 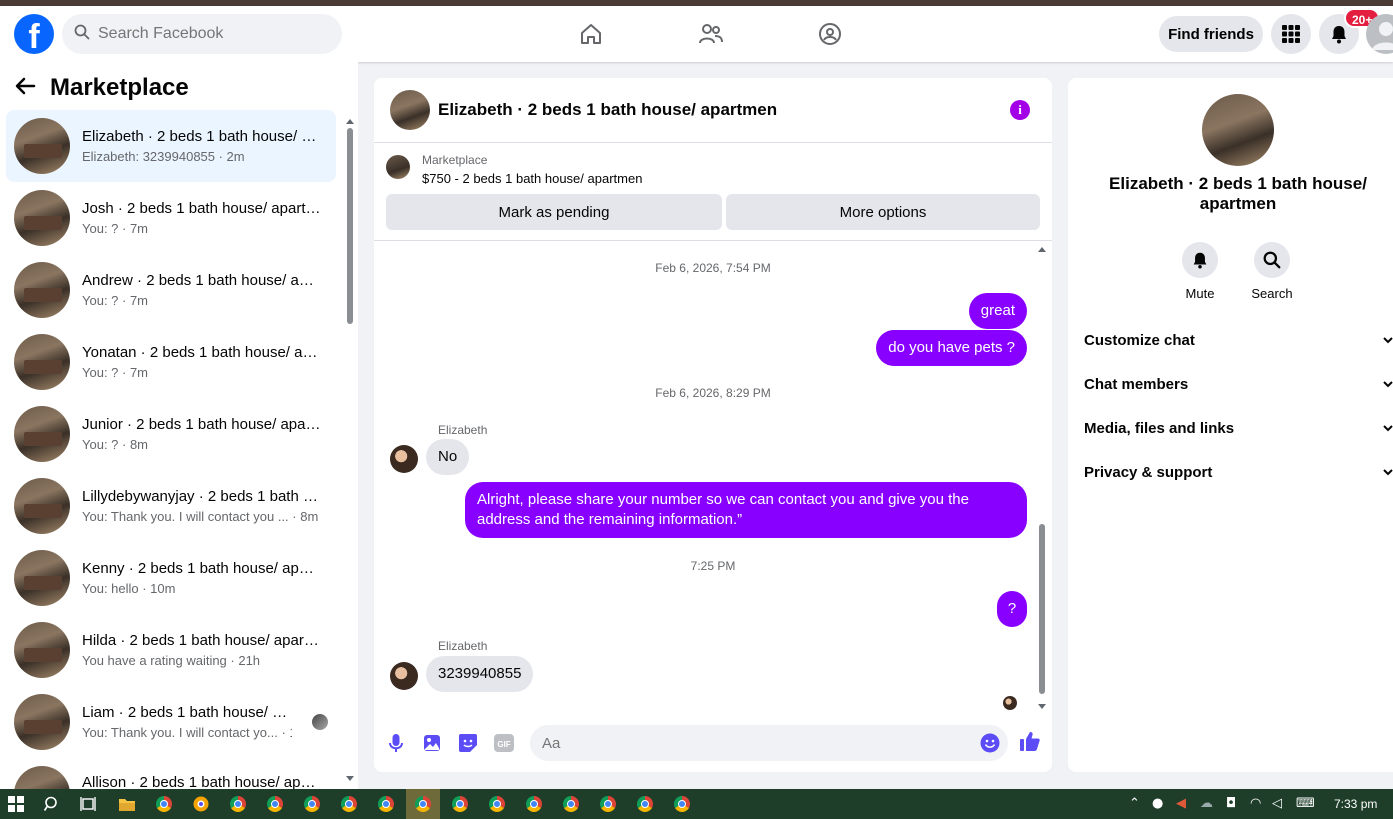 What do you see at coordinates (711, 34) in the screenshot?
I see `friends-icon` at bounding box center [711, 34].